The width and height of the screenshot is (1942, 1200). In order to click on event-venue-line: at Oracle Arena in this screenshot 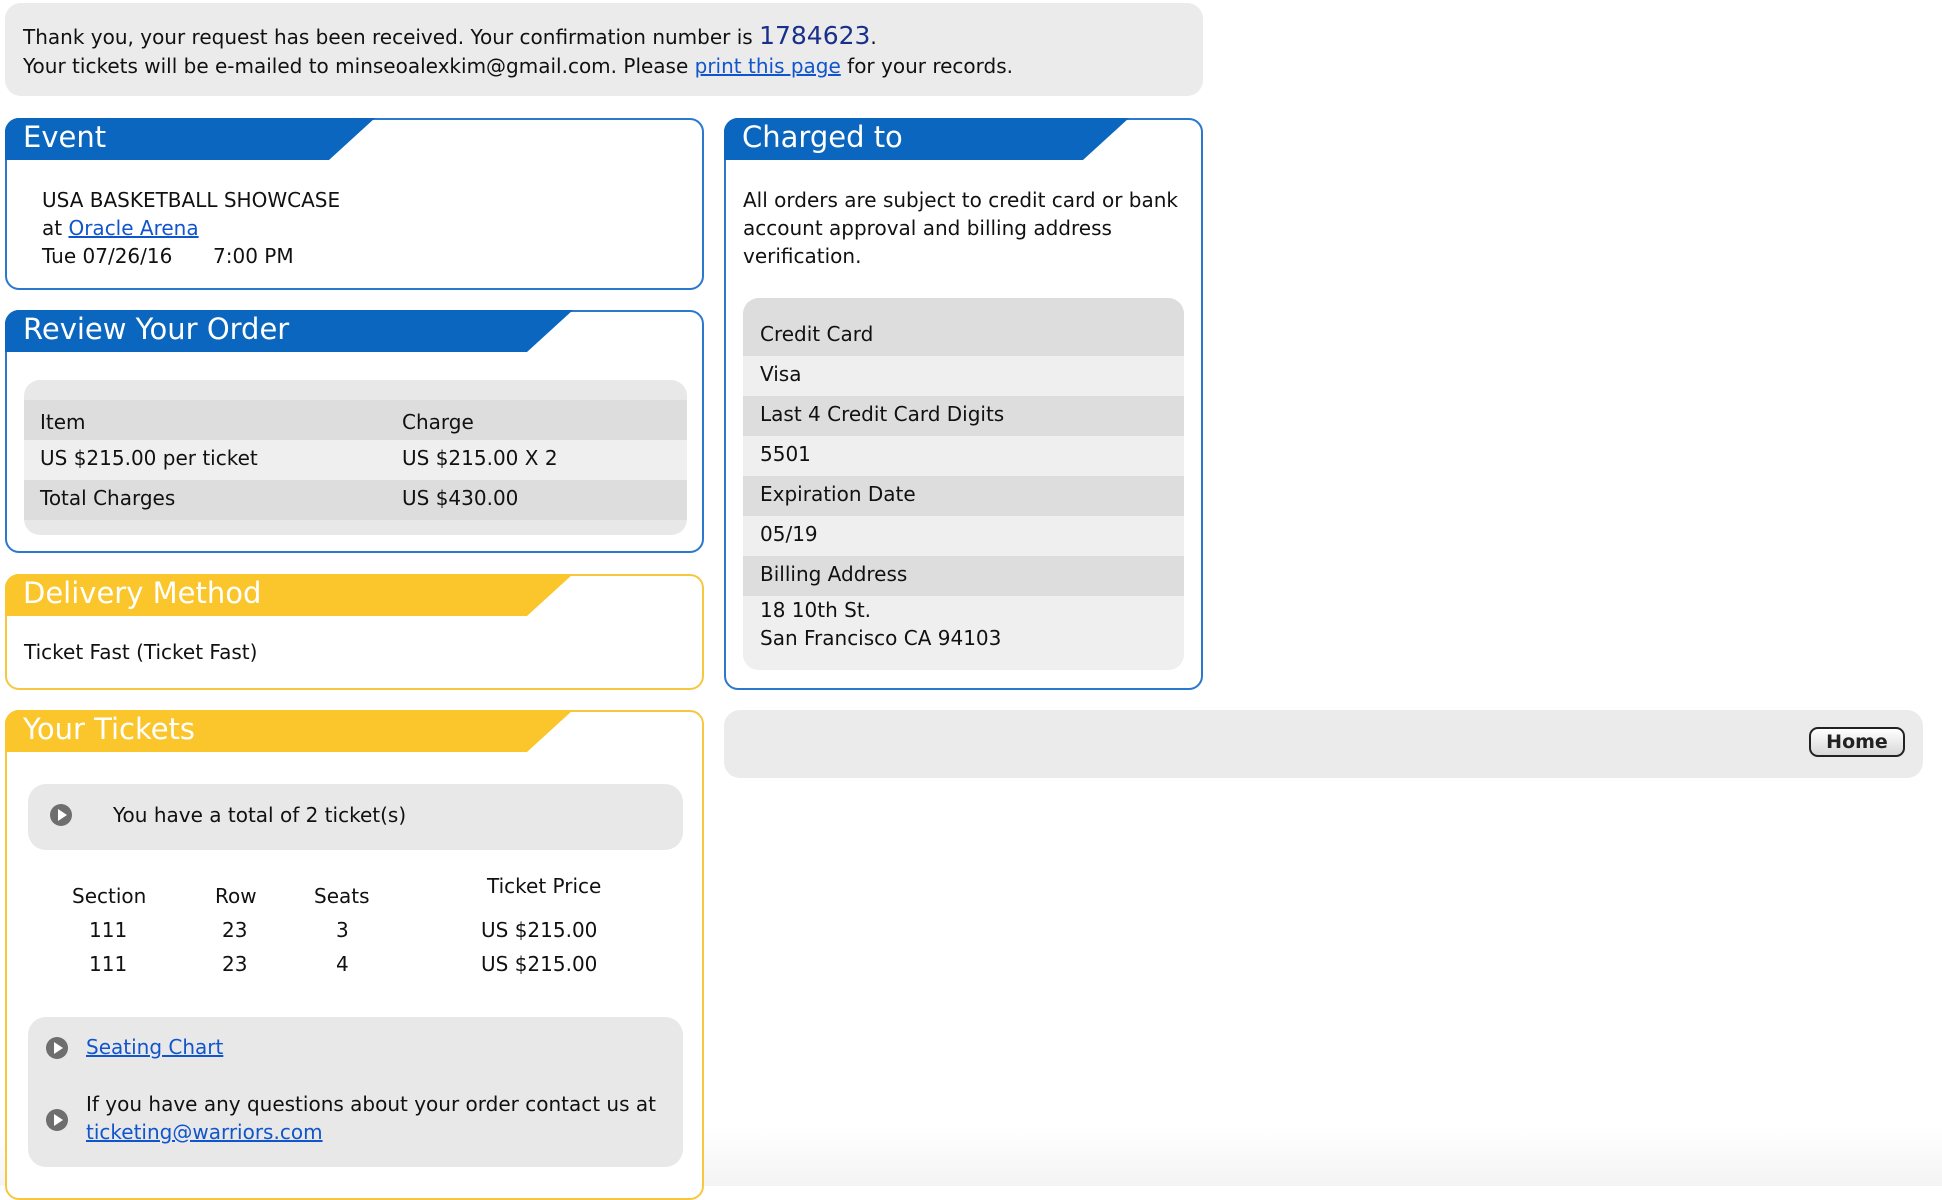, I will do `click(120, 228)`.